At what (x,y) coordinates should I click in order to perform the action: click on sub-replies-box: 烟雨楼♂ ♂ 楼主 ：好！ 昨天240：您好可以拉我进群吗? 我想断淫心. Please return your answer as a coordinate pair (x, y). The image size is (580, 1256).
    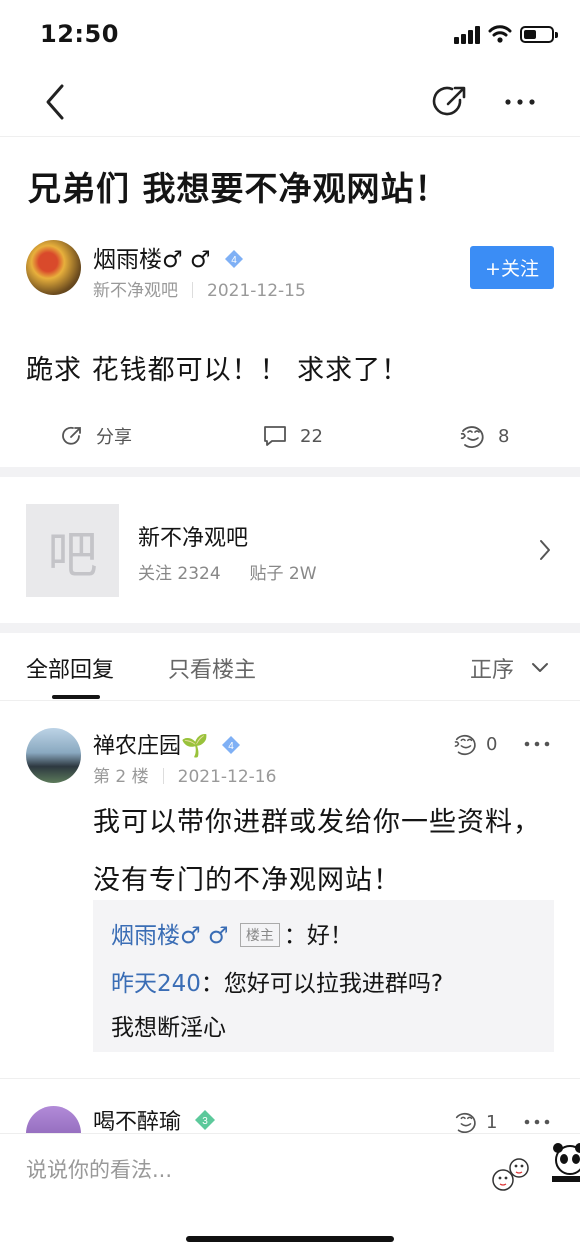
    Looking at the image, I should click on (323, 976).